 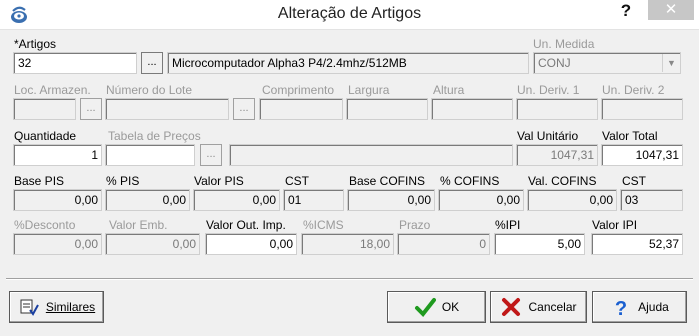 What do you see at coordinates (539, 244) in the screenshot?
I see `ipi-input: 5,00` at bounding box center [539, 244].